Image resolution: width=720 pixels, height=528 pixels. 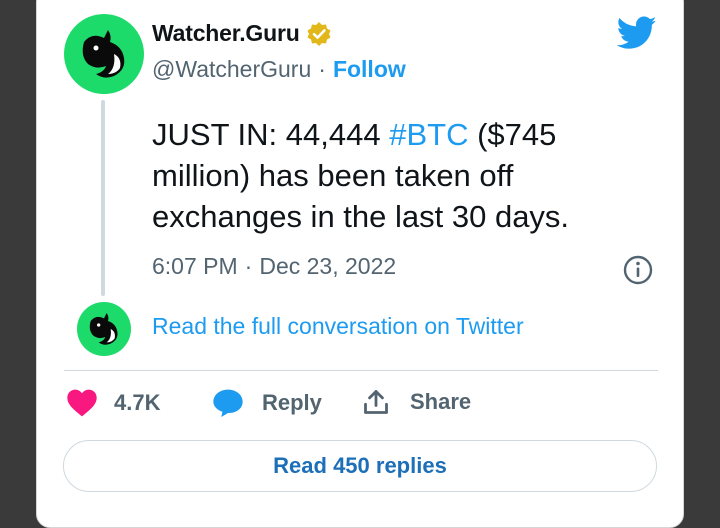 I want to click on info-icon, so click(x=638, y=272).